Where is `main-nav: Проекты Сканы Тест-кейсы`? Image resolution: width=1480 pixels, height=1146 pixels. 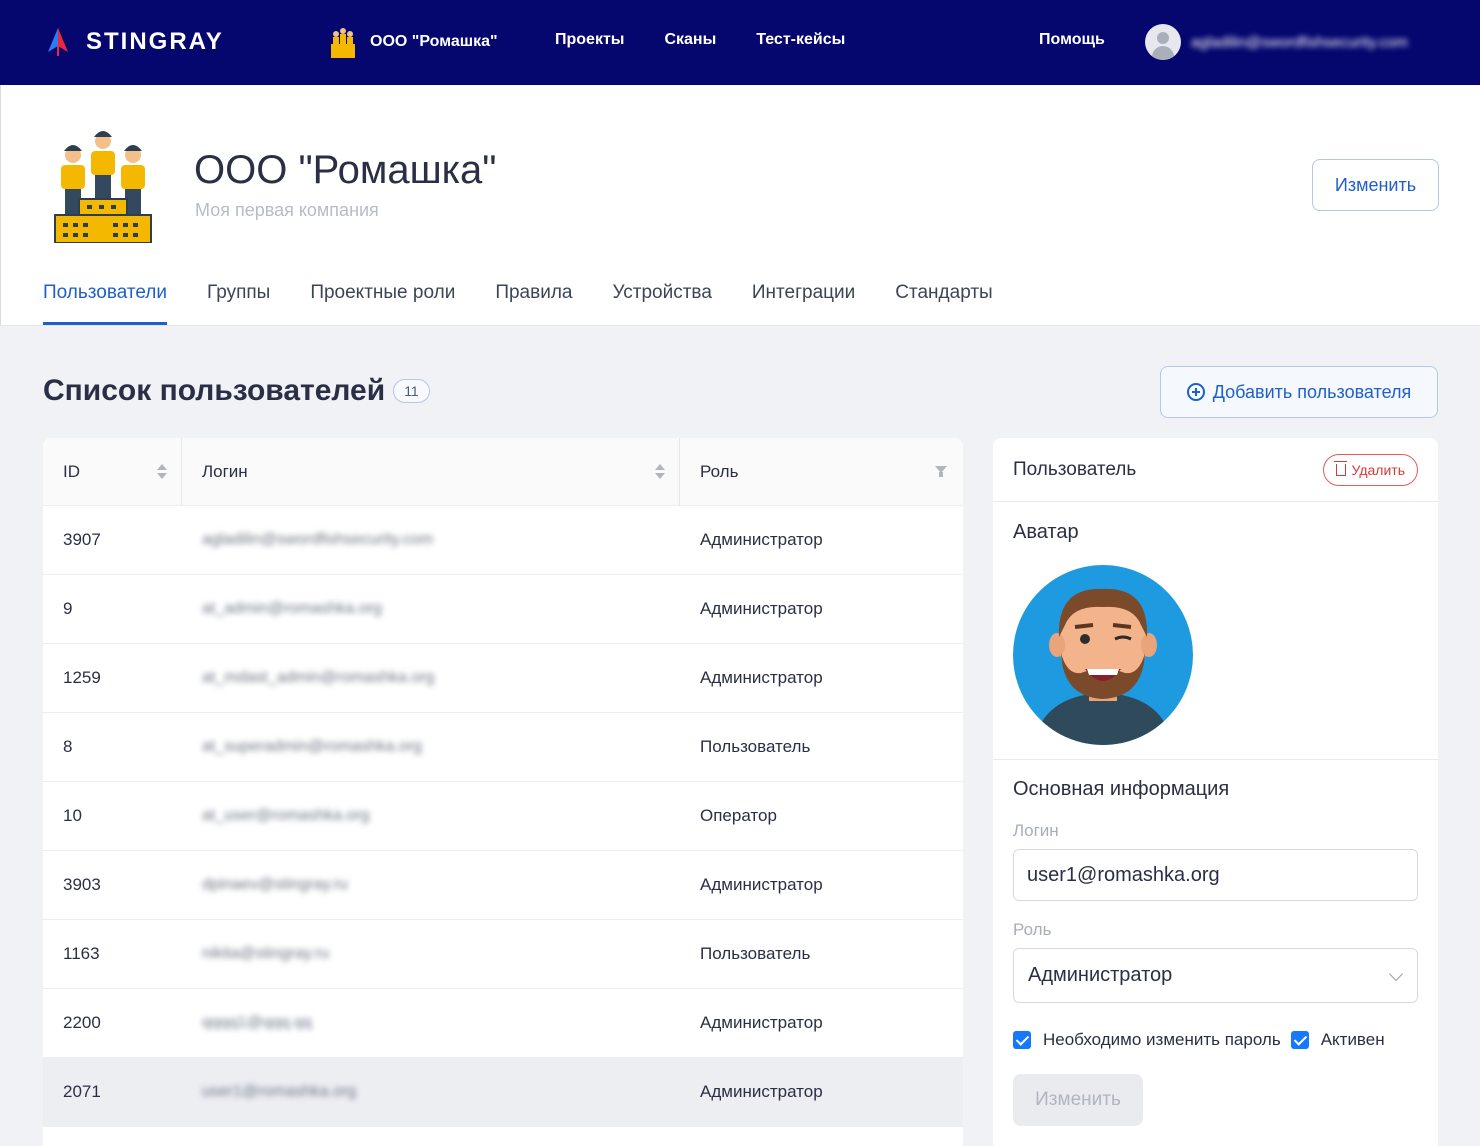 main-nav: Проекты Сканы Тест-кейсы is located at coordinates (700, 40).